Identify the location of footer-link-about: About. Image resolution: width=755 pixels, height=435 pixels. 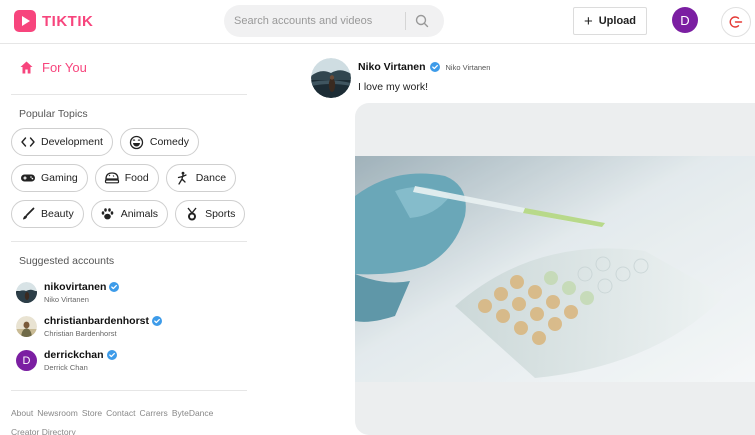
(22, 413).